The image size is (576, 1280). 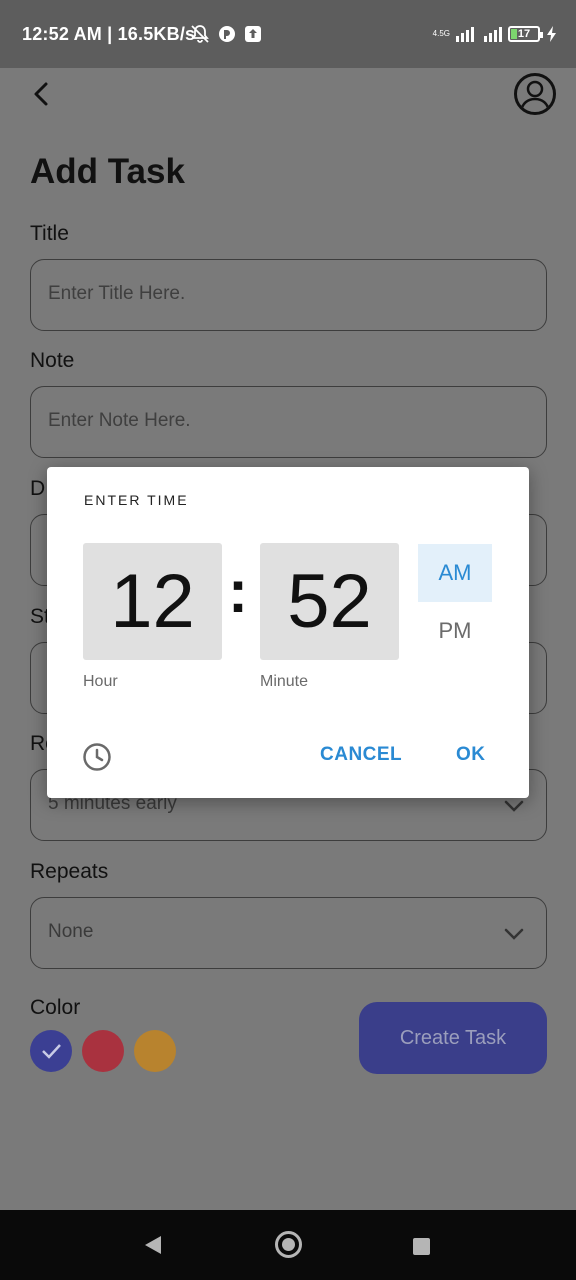 I want to click on note-placeholder: Enter Note Here., so click(x=119, y=420).